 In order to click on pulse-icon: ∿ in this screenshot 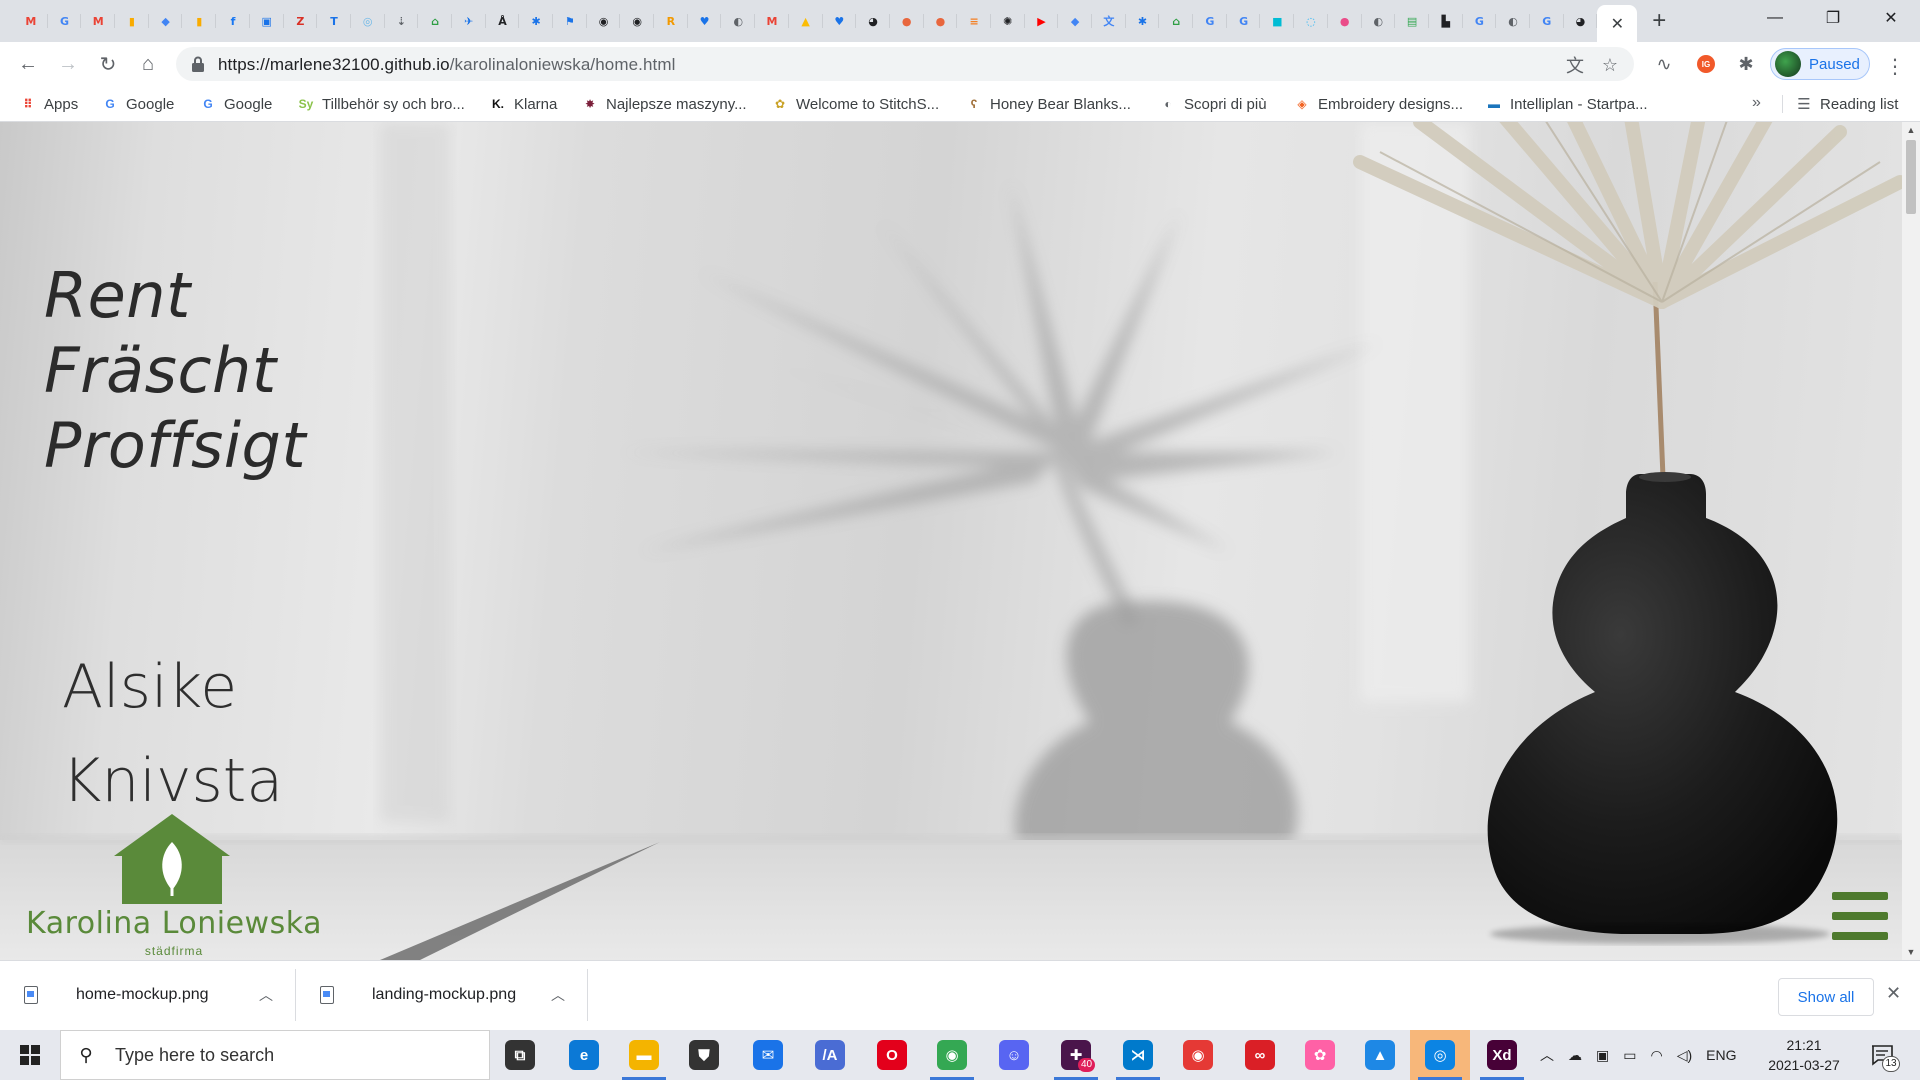, I will do `click(1664, 64)`.